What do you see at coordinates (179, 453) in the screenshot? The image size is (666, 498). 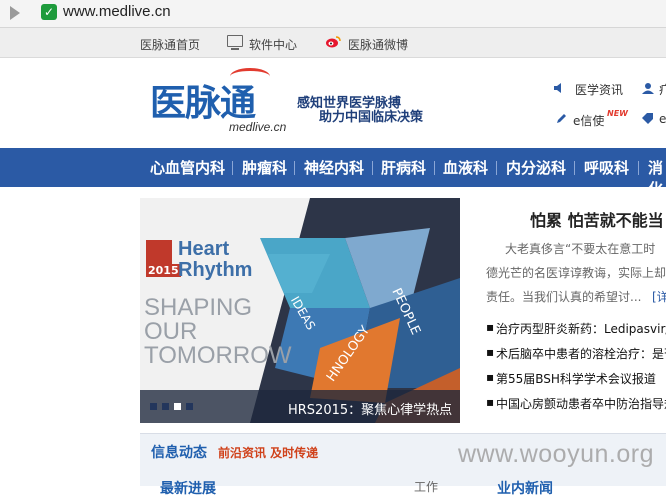 I see `info-section-title: 信息动态` at bounding box center [179, 453].